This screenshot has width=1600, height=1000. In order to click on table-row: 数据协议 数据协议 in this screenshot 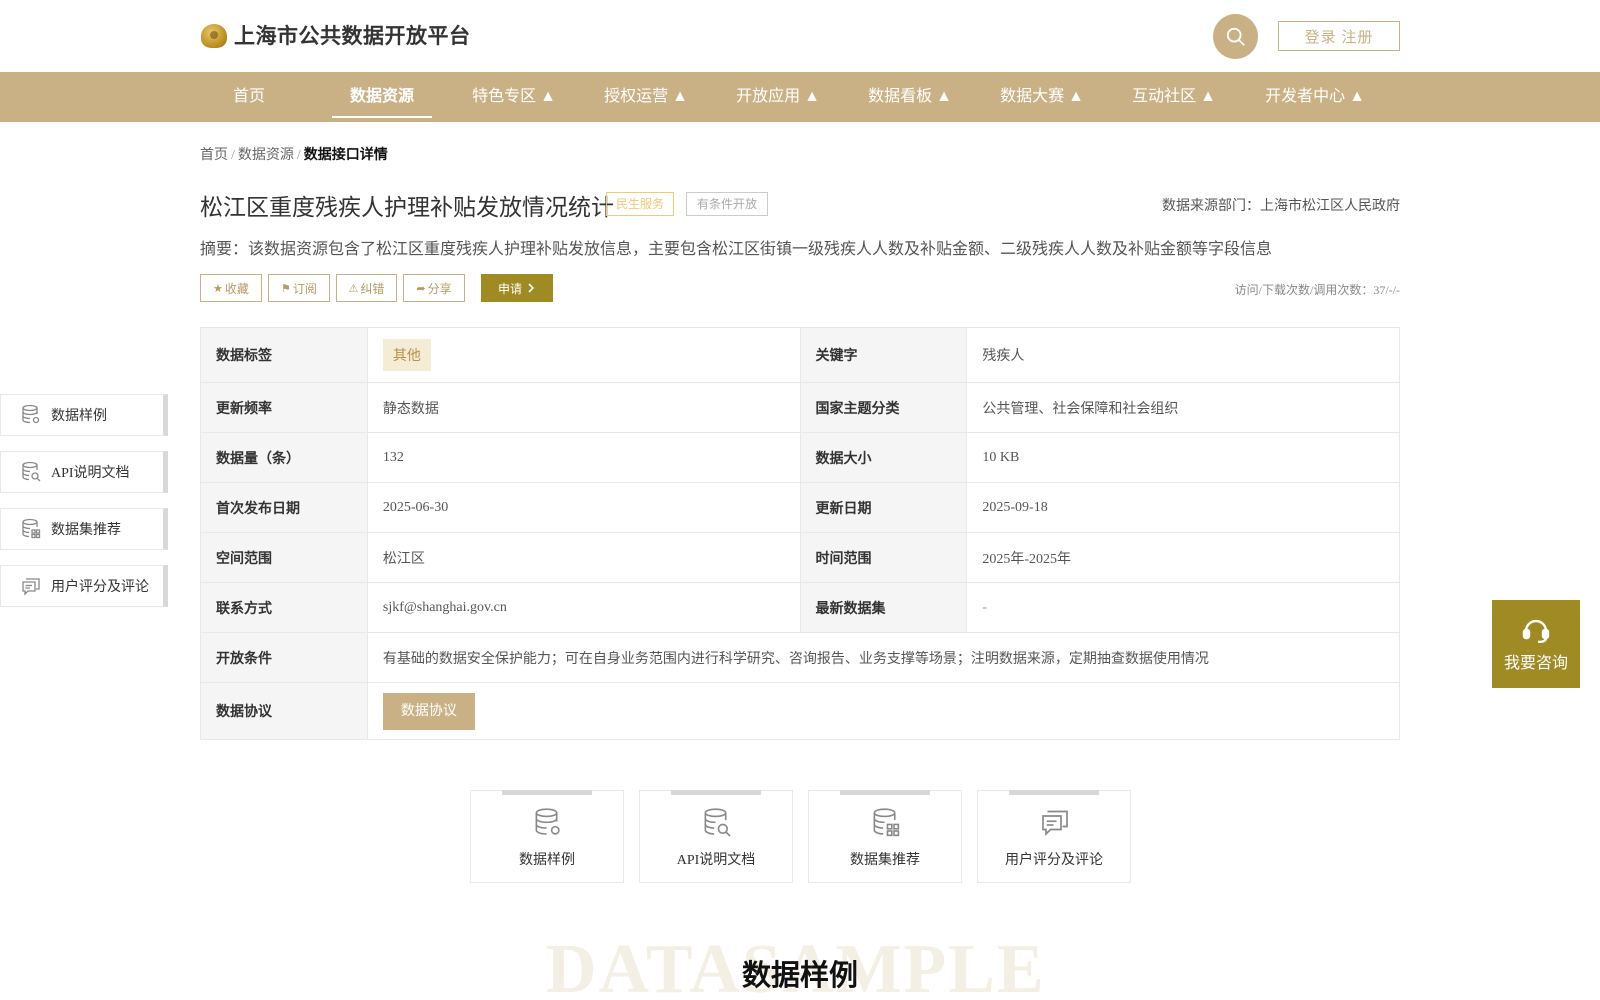, I will do `click(800, 711)`.